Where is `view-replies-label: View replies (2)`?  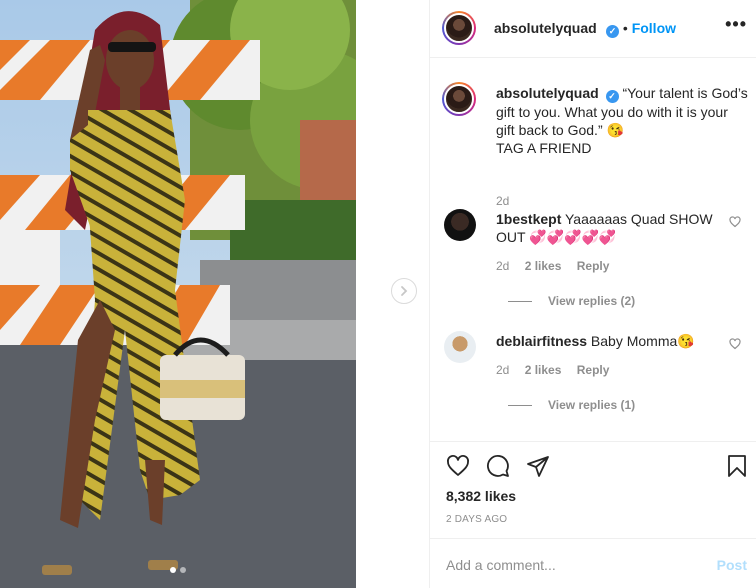
view-replies-label: View replies (2) is located at coordinates (592, 301).